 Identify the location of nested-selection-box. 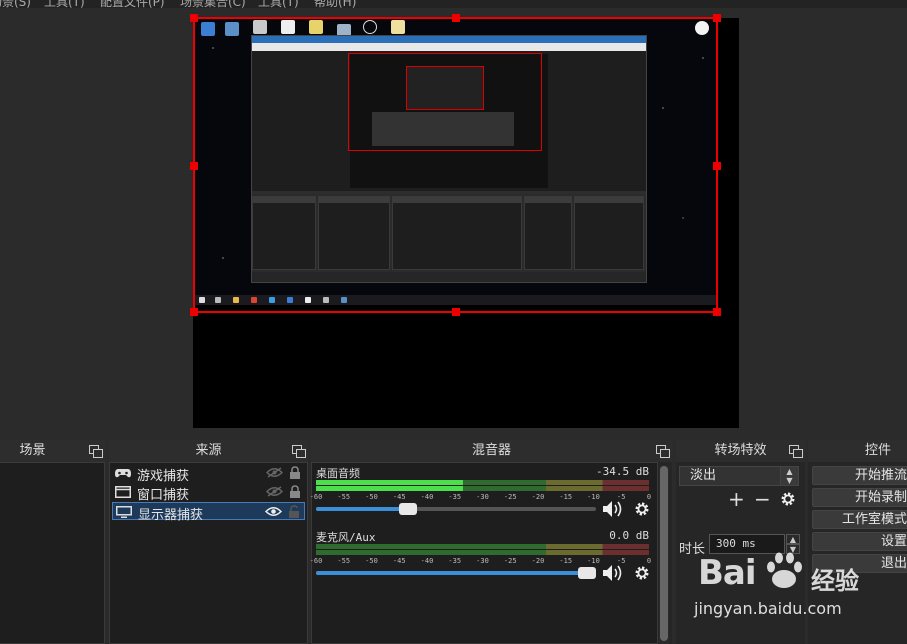
(445, 102).